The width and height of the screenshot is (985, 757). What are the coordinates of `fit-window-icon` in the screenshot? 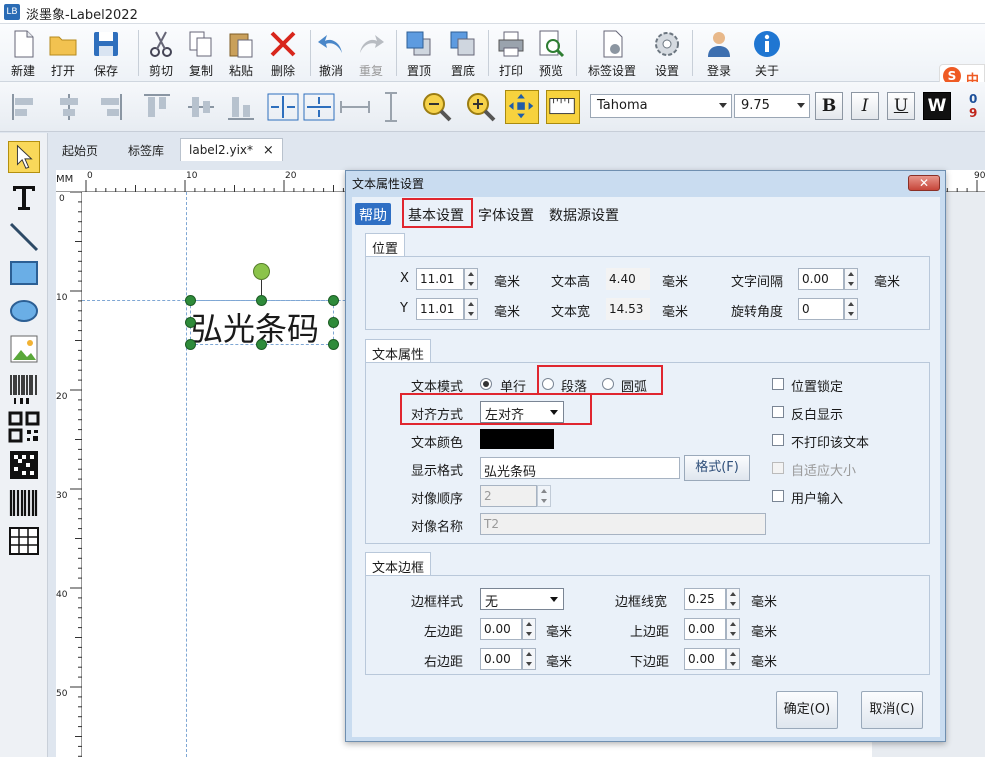 It's located at (522, 107).